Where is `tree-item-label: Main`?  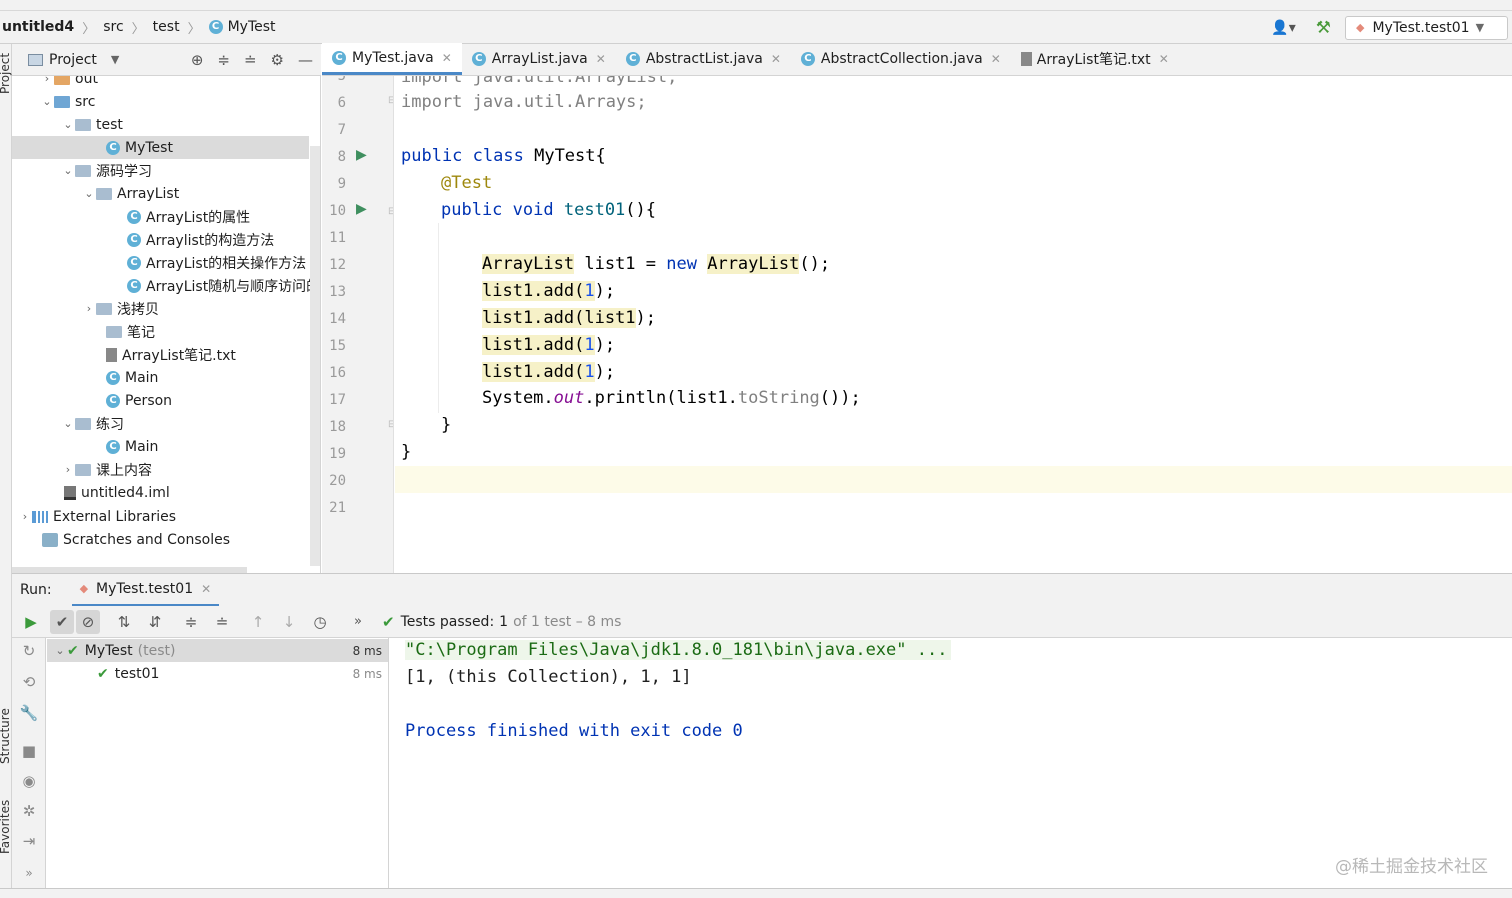
tree-item-label: Main is located at coordinates (142, 446).